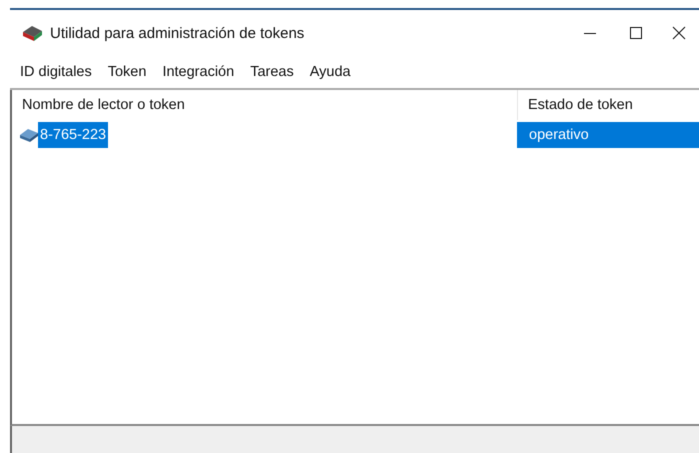  Describe the element at coordinates (679, 33) in the screenshot. I see `close-icon` at that location.